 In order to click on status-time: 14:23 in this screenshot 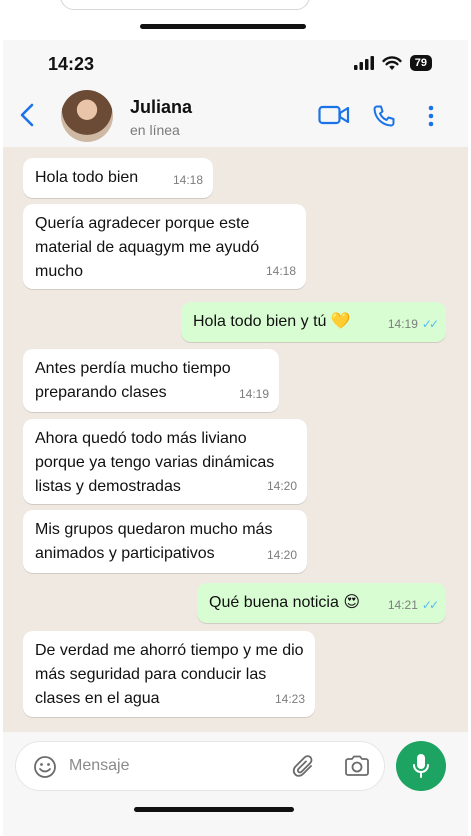, I will do `click(71, 64)`.